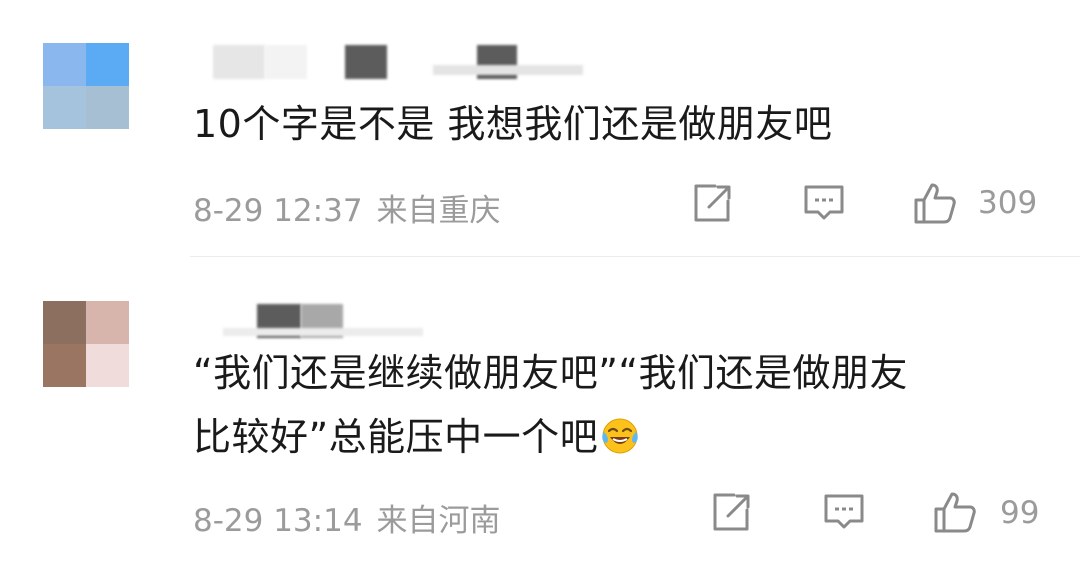  I want to click on comment-location: 来自河南, so click(438, 521).